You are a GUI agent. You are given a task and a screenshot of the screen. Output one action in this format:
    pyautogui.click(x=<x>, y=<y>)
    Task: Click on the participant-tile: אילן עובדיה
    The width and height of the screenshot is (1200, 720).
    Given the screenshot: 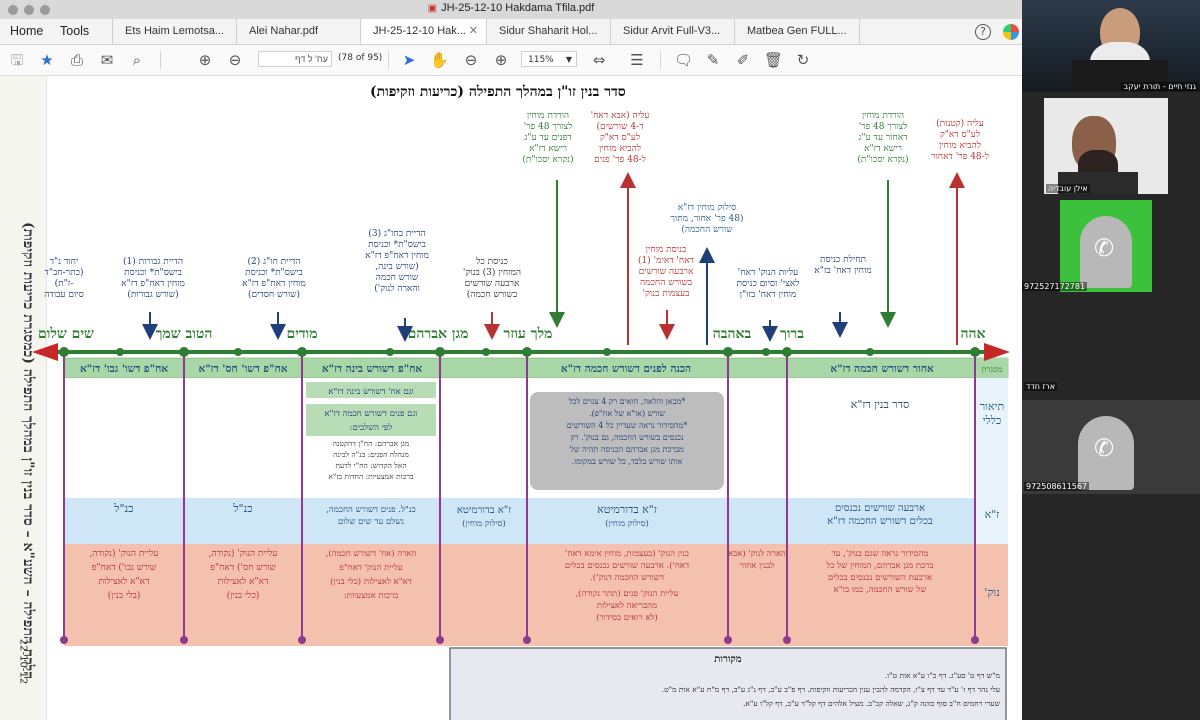 What is the action you would take?
    pyautogui.click(x=1106, y=146)
    